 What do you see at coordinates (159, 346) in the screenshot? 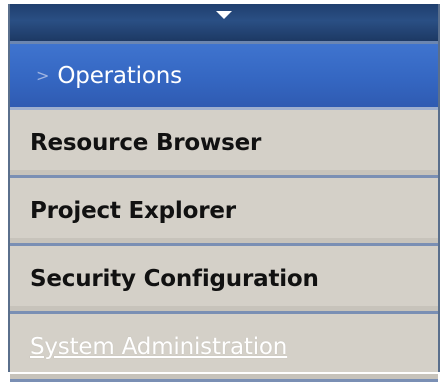
I see `menu-item-label: System Administration` at bounding box center [159, 346].